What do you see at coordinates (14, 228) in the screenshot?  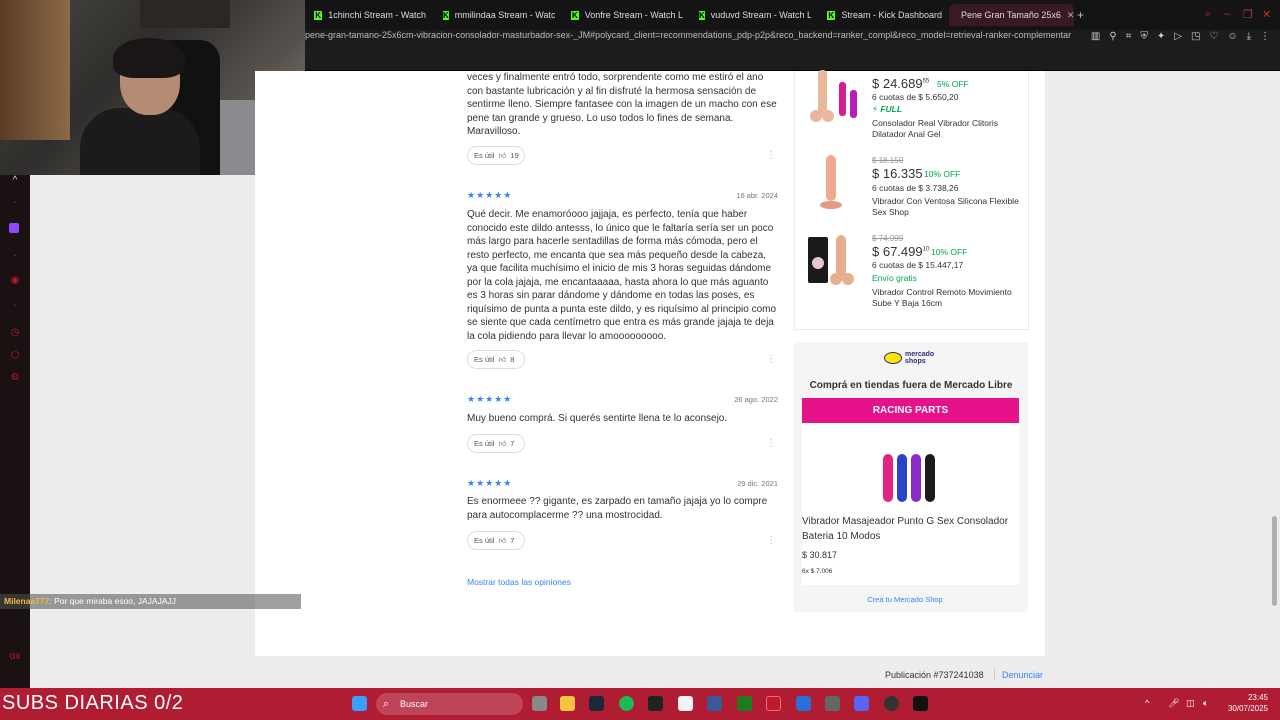 I see `twitch-icon` at bounding box center [14, 228].